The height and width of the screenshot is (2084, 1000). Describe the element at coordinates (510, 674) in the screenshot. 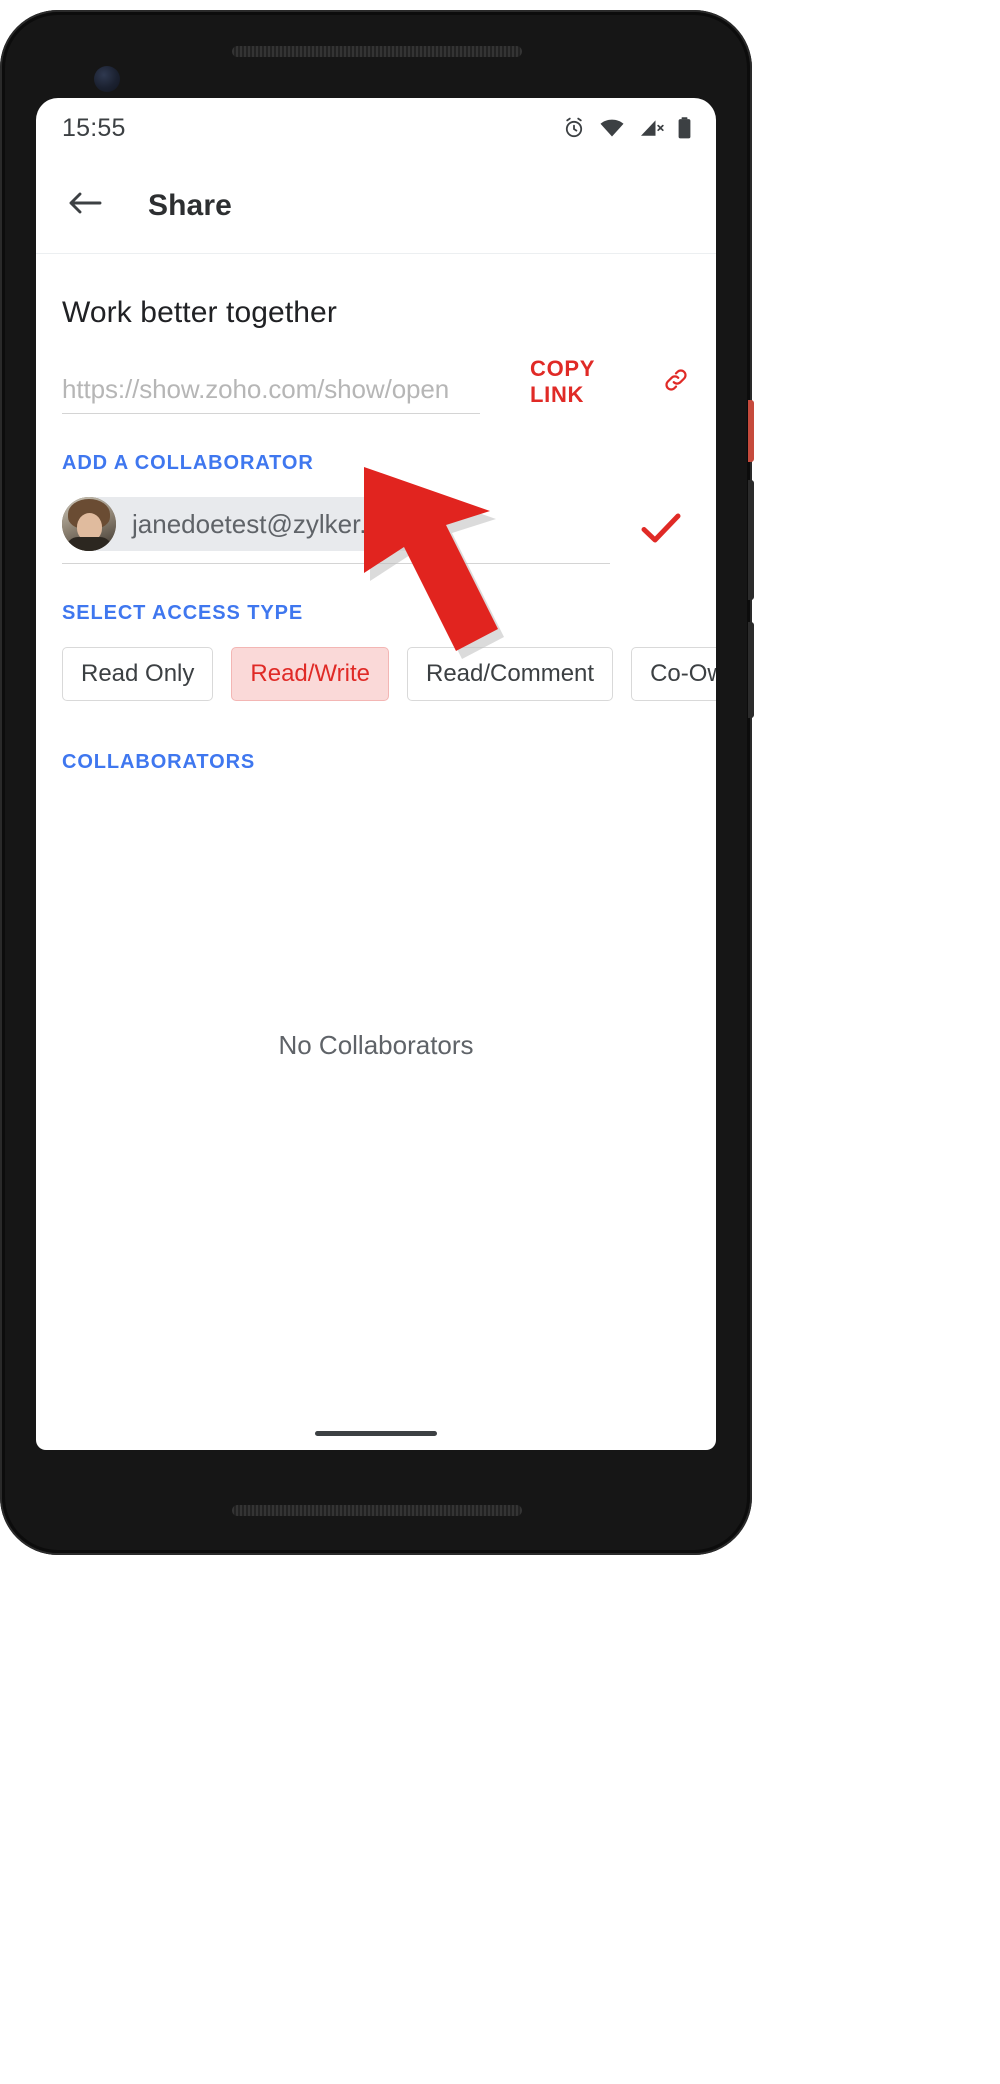

I see `access-type-read-comment: Read/Comment` at that location.